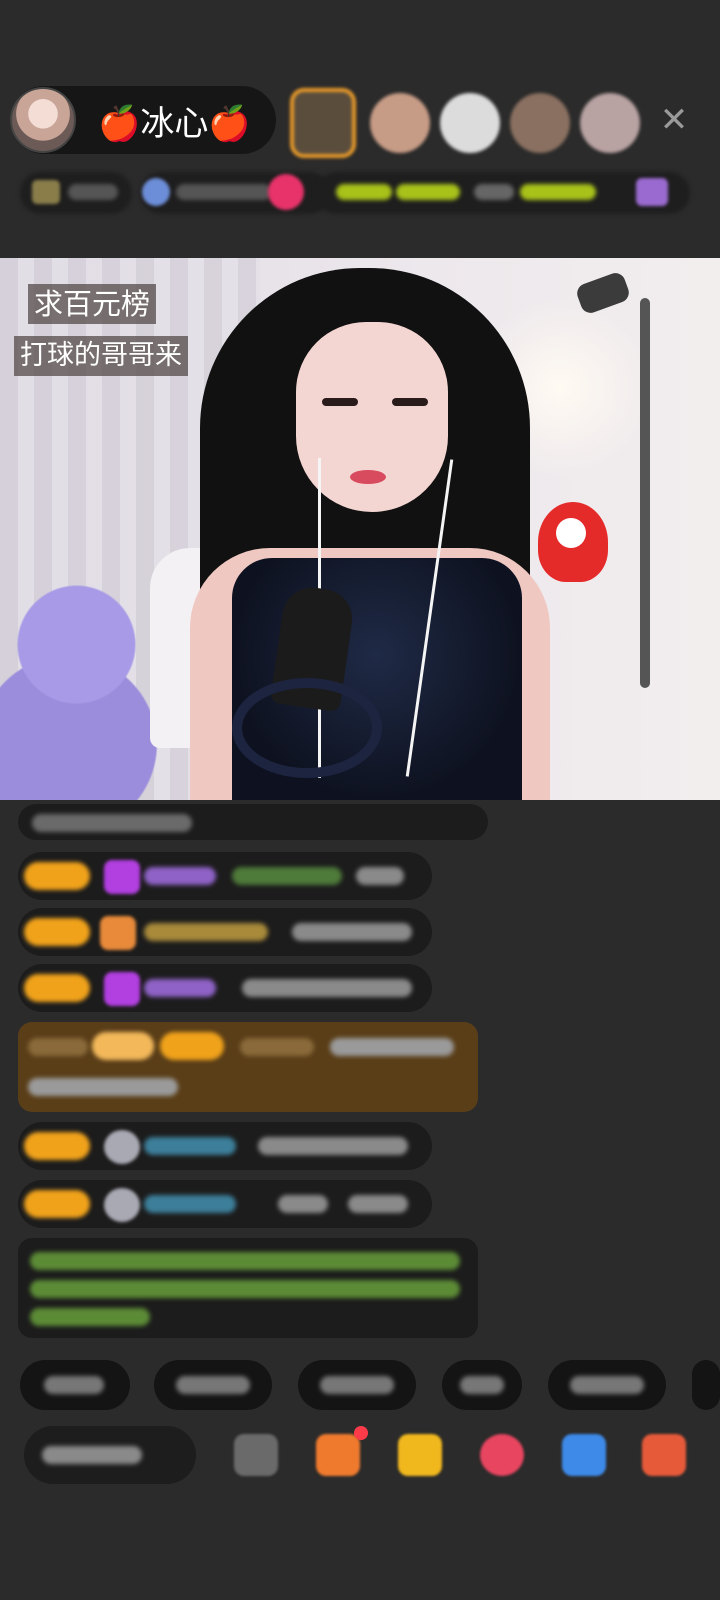 The image size is (720, 1600). I want to click on top-viewers-strip, so click(470, 123).